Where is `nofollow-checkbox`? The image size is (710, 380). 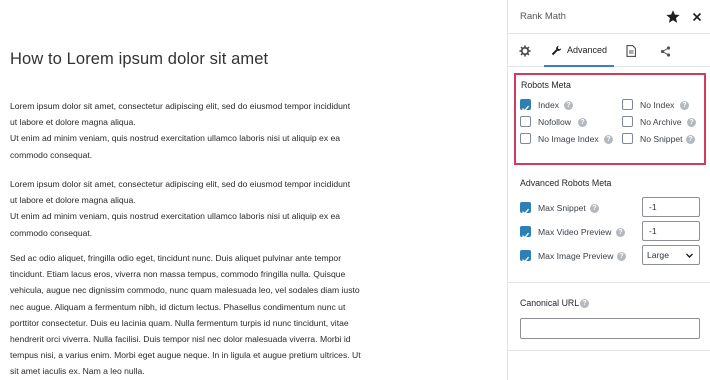 nofollow-checkbox is located at coordinates (525, 121).